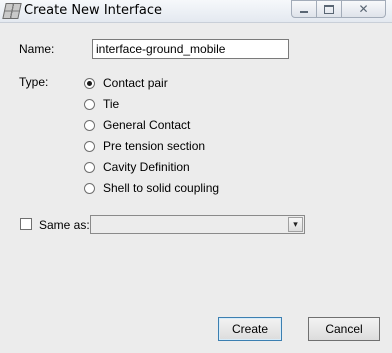 This screenshot has width=392, height=353. I want to click on same-as-checkbox, so click(26, 224).